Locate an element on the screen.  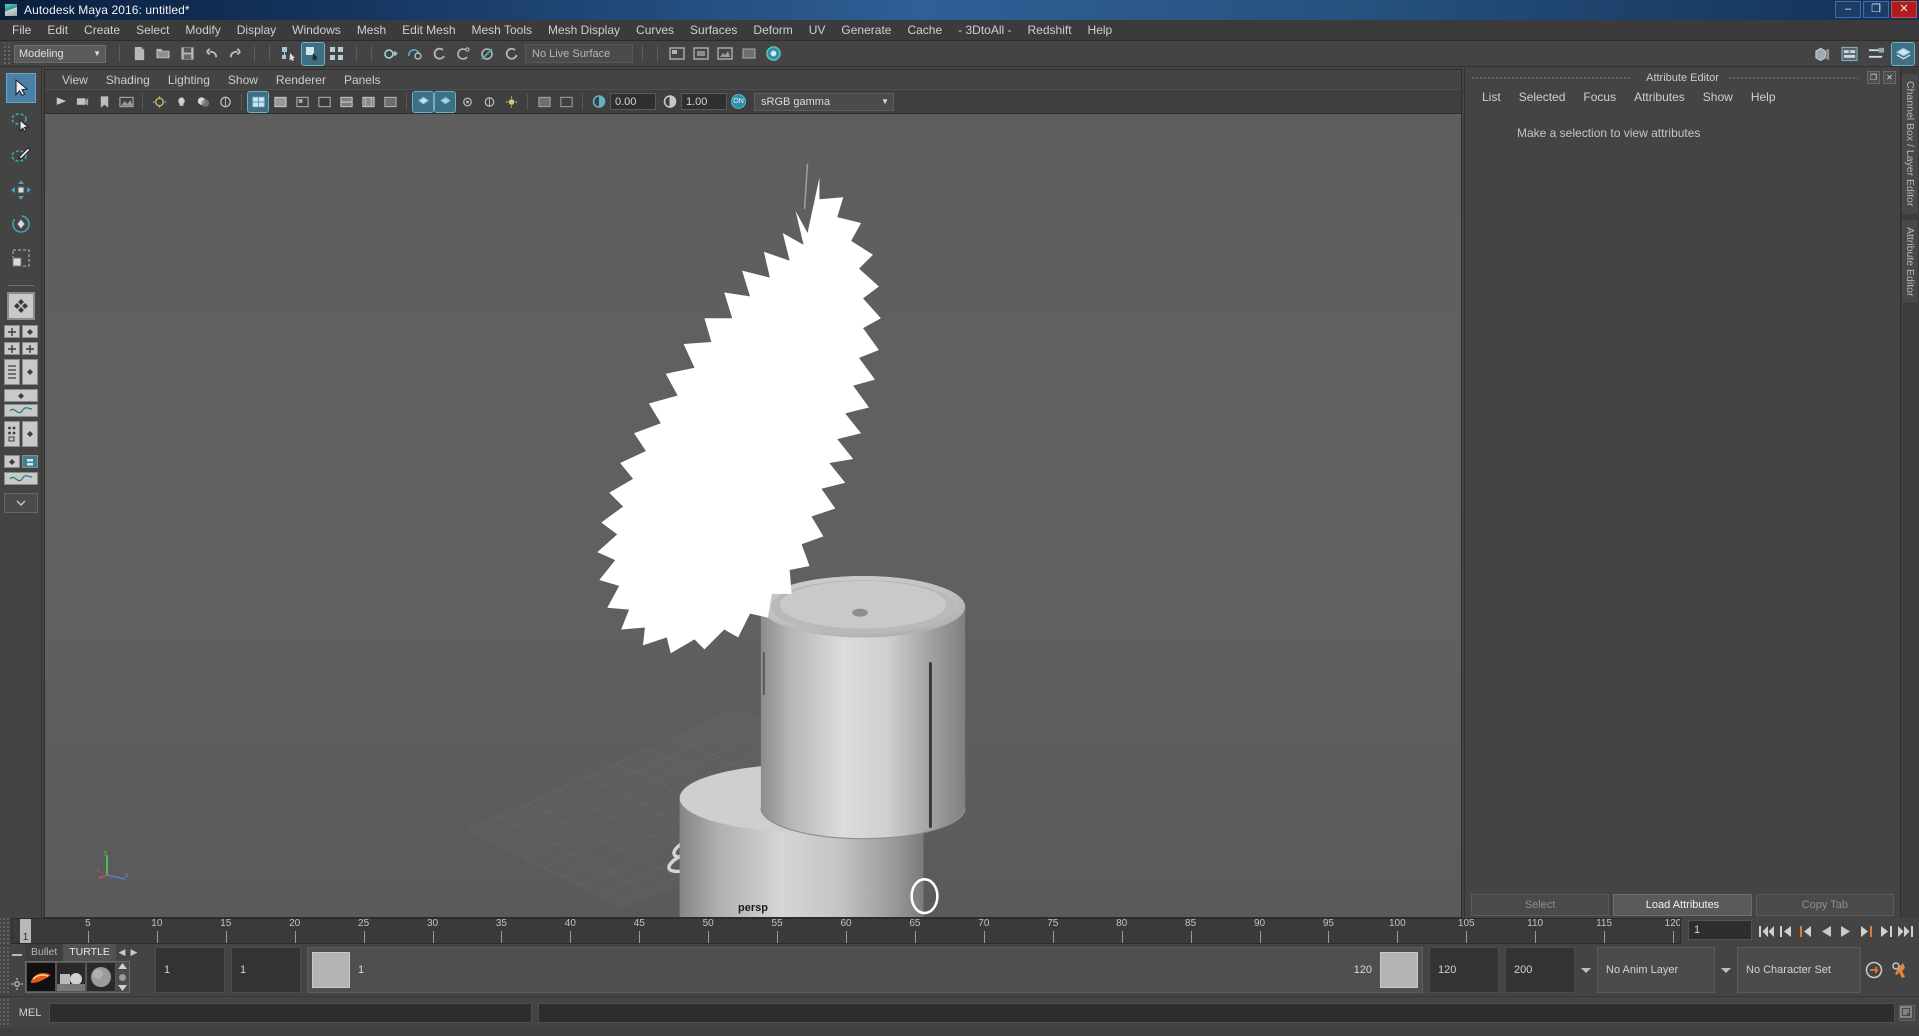
play-forwards-icon is located at coordinates (1846, 931).